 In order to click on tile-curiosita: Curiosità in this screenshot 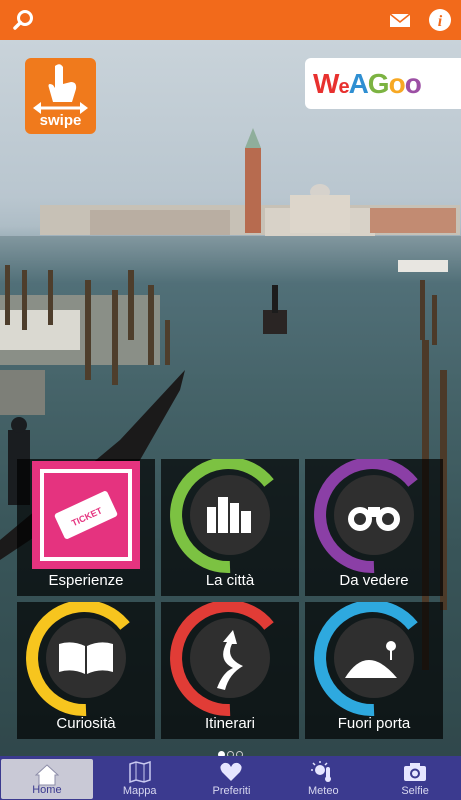, I will do `click(86, 670)`.